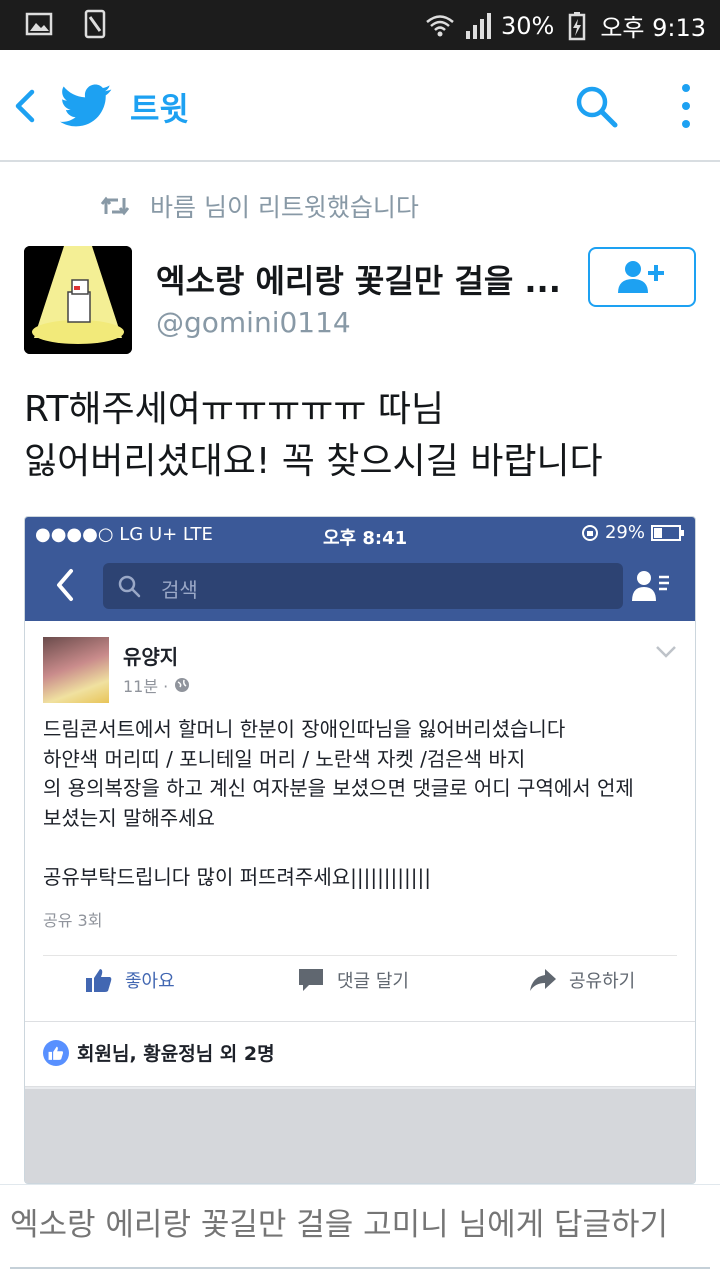  Describe the element at coordinates (73, 920) in the screenshot. I see `embedded-share-count: 공유 3회` at that location.